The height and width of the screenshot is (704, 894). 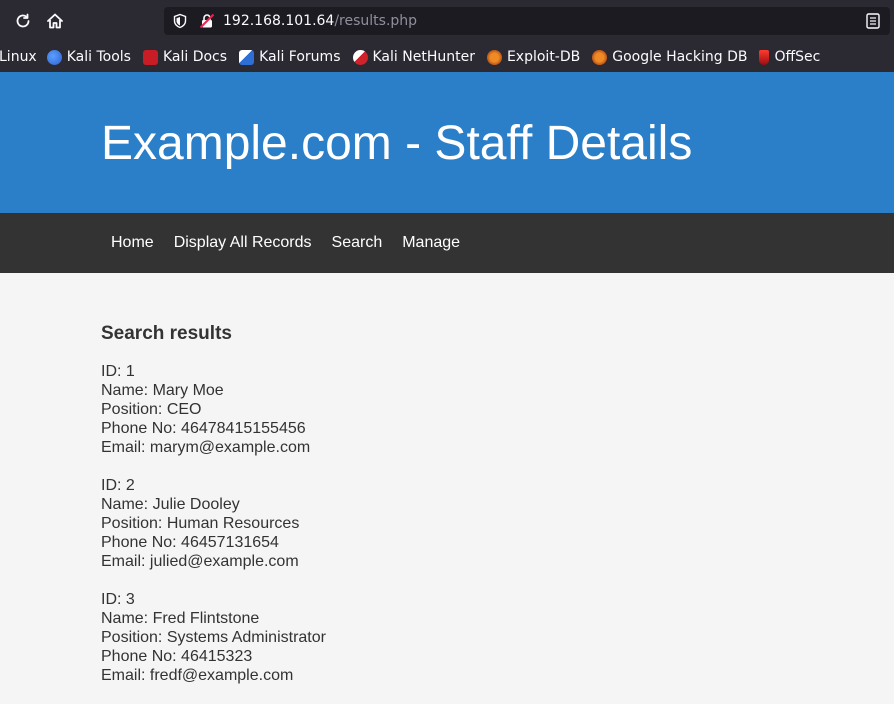 What do you see at coordinates (600, 57) in the screenshot?
I see `ghdb-icon` at bounding box center [600, 57].